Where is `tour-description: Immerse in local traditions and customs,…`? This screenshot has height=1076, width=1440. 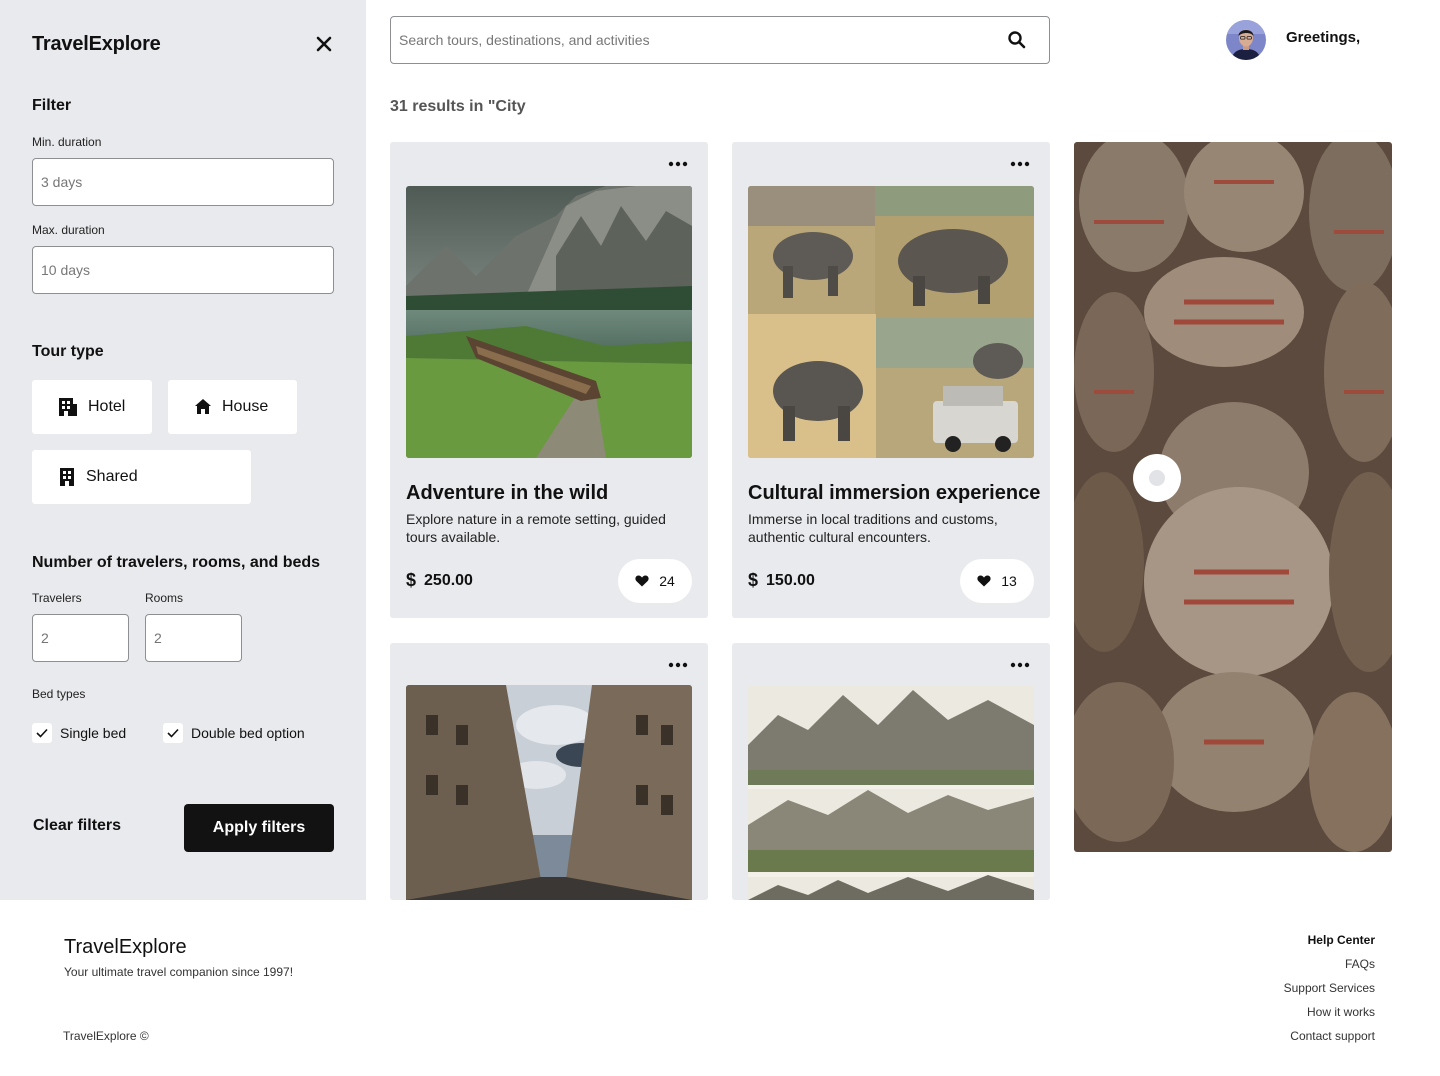 tour-description: Immerse in local traditions and customs,… is located at coordinates (873, 528).